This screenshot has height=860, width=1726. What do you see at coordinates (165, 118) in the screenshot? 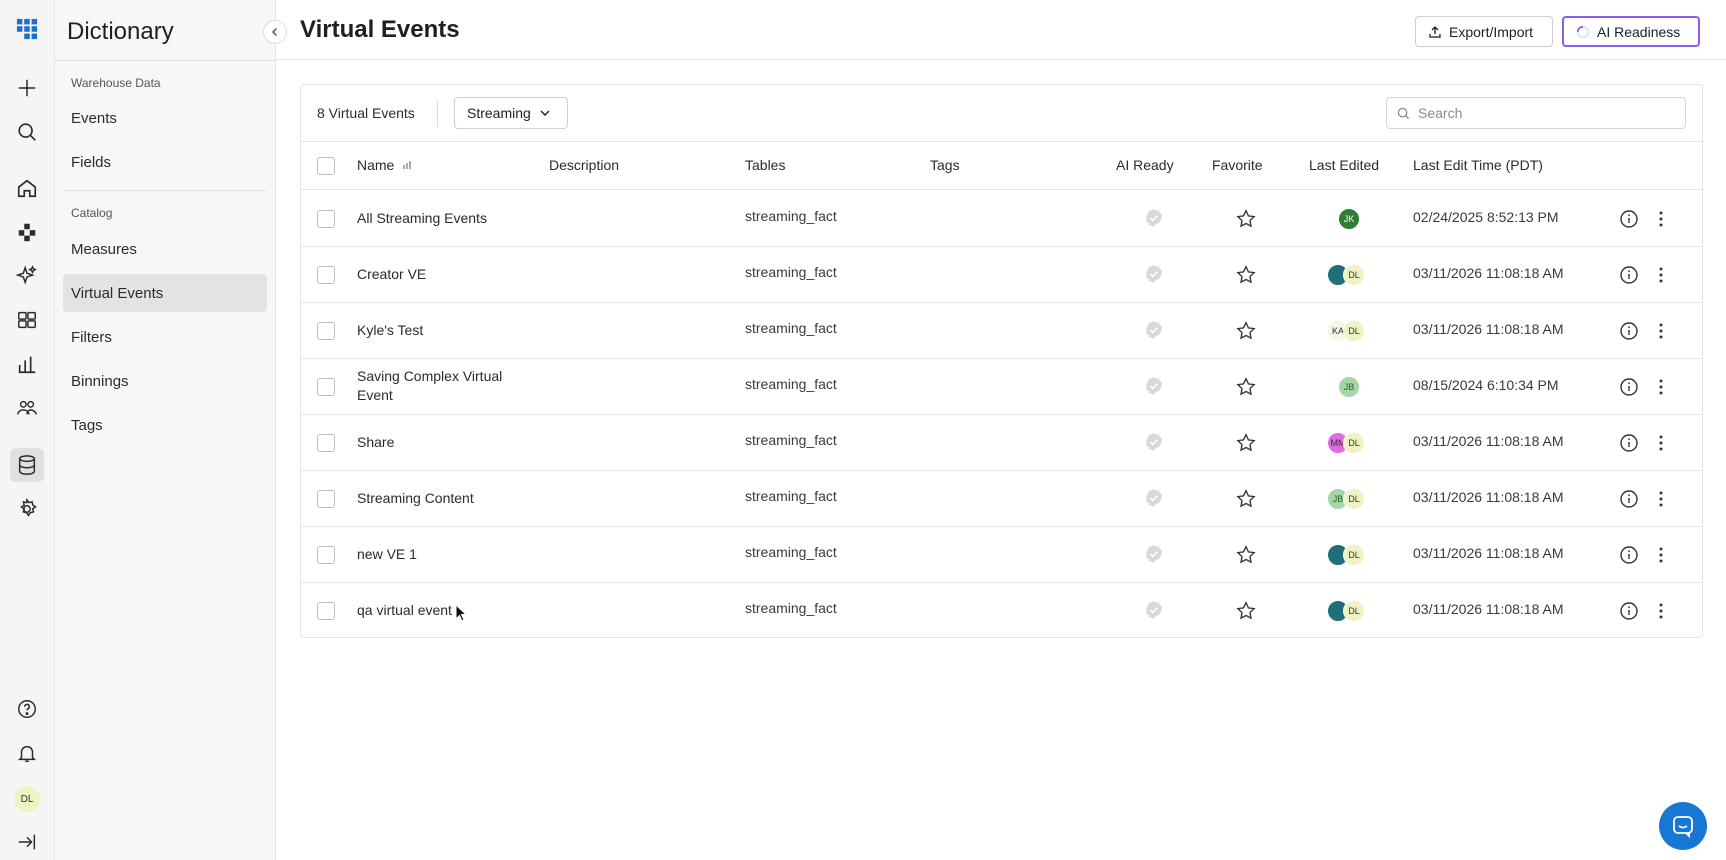
I see `sidebar-item-events: Events` at bounding box center [165, 118].